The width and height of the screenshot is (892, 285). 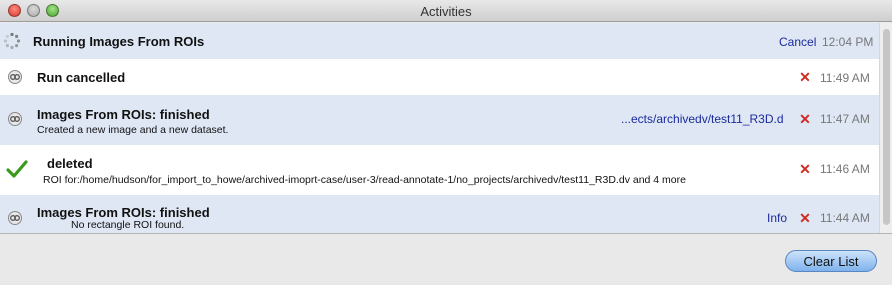 What do you see at coordinates (845, 78) in the screenshot?
I see `activity-time: 11:49 AM` at bounding box center [845, 78].